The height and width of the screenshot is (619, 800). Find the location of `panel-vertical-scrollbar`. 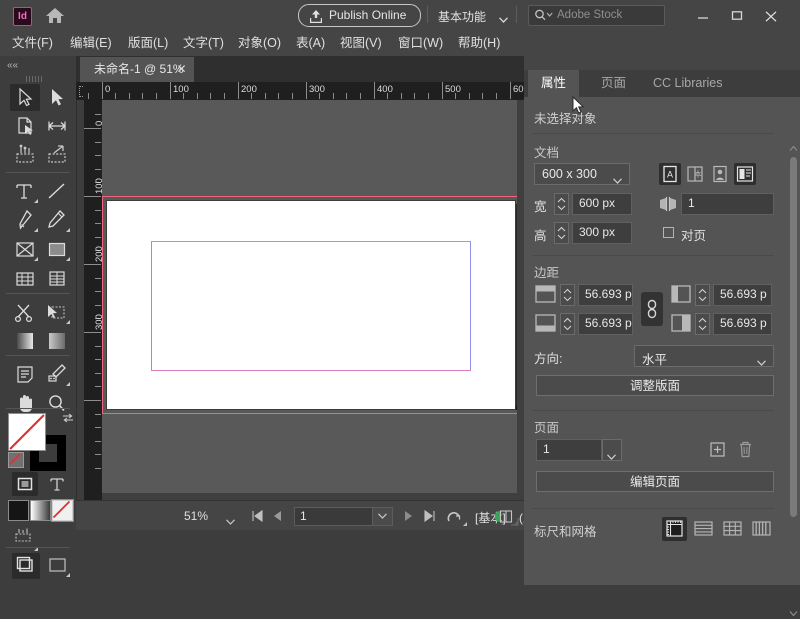

panel-vertical-scrollbar is located at coordinates (793, 381).